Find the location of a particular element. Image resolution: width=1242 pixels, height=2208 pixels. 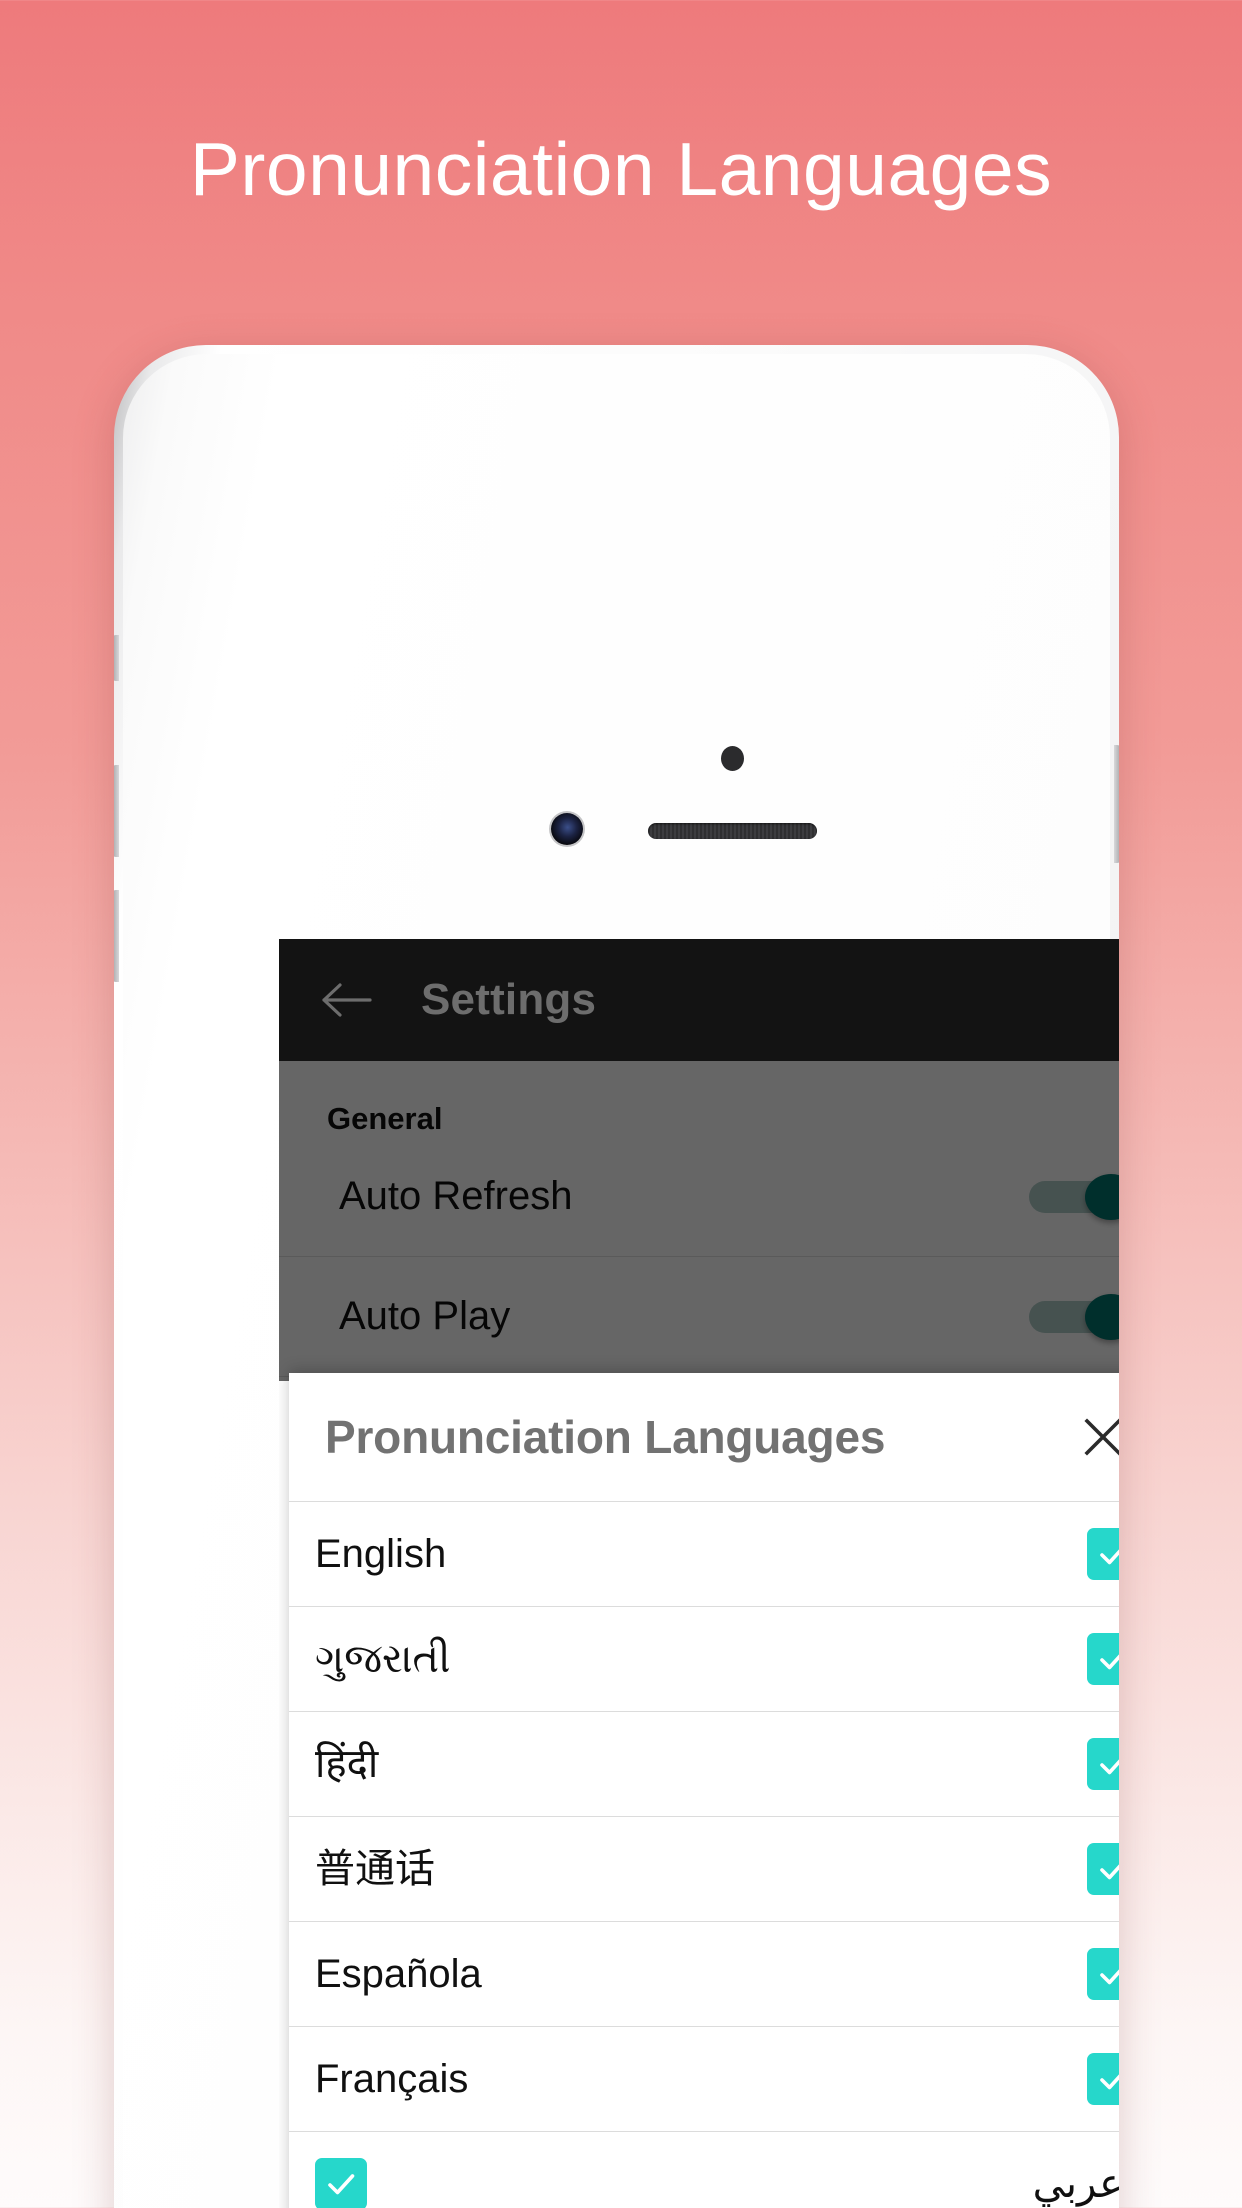

proximity-sensor-icon is located at coordinates (732, 758).